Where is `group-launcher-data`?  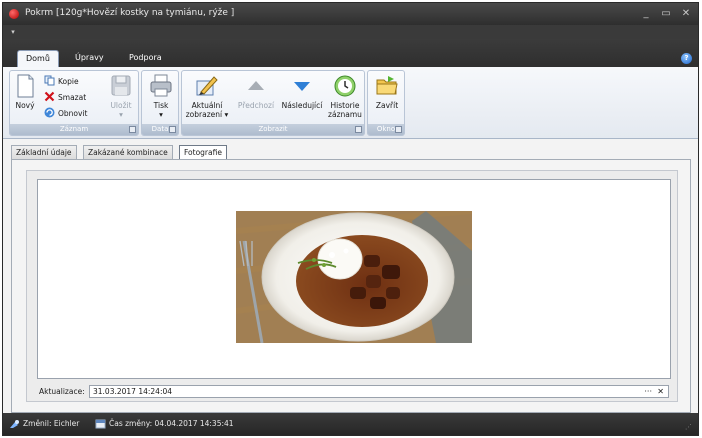
group-launcher-data is located at coordinates (172, 129).